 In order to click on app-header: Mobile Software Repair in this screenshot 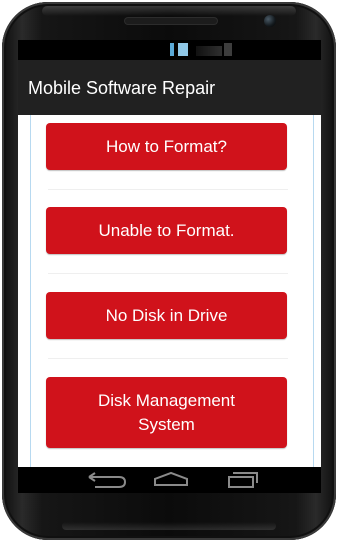, I will do `click(169, 87)`.